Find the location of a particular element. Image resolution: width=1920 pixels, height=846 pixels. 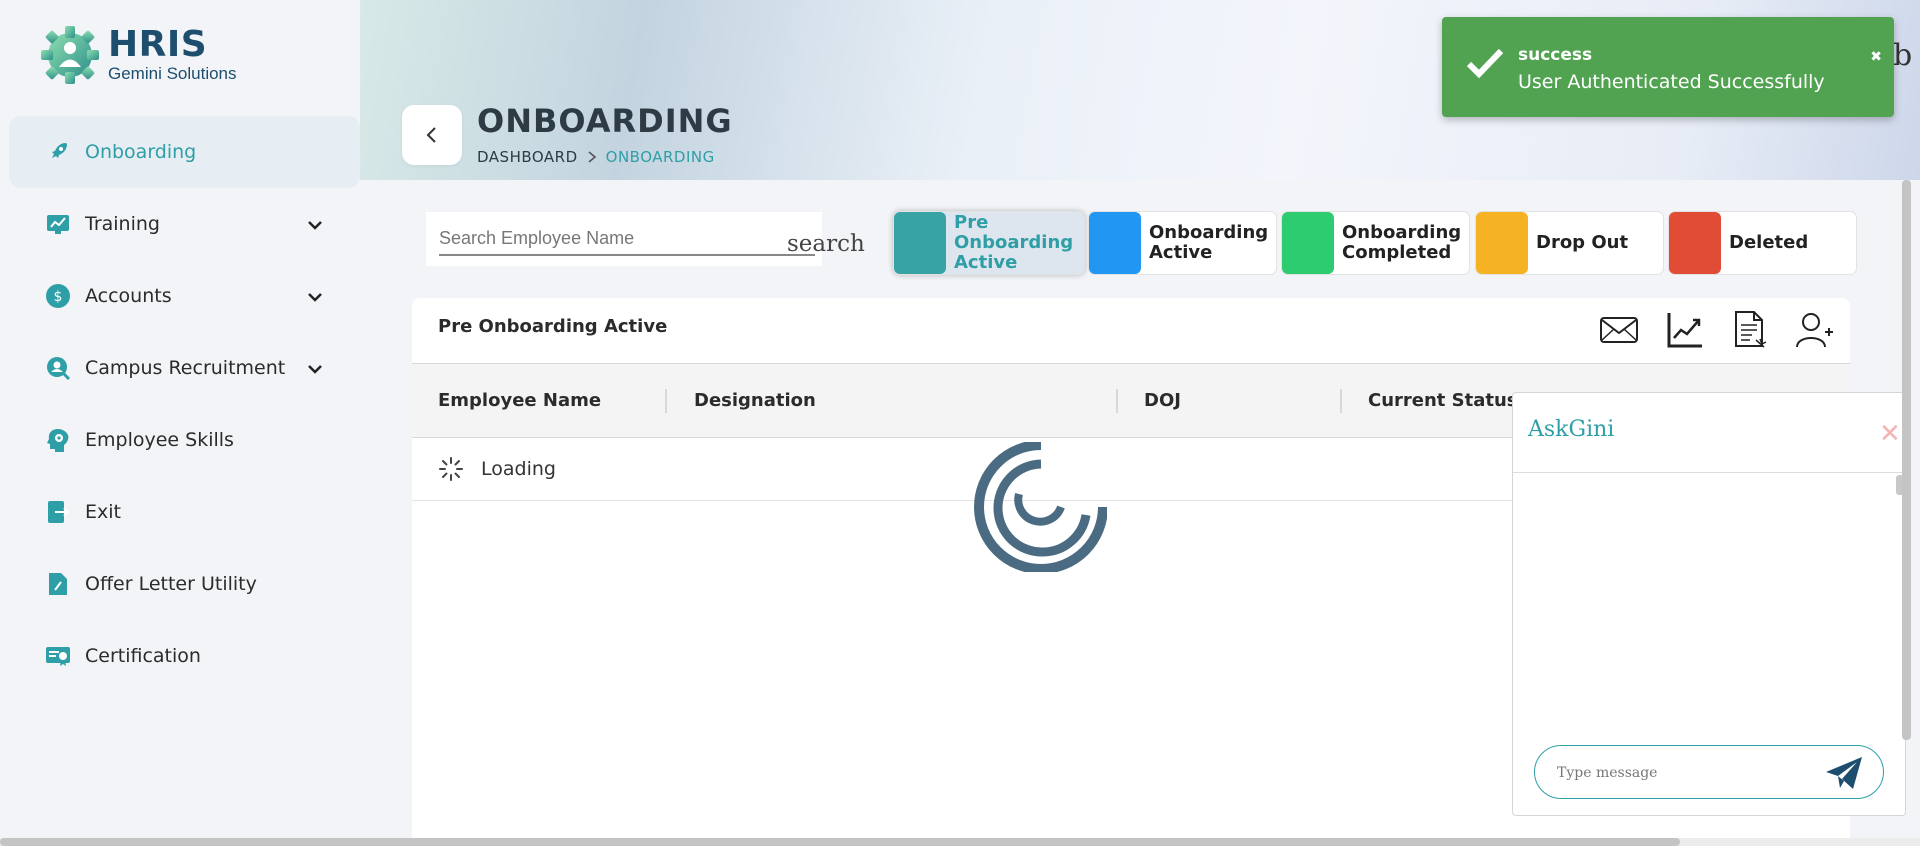

sidebar-item-label: Certification is located at coordinates (143, 656).